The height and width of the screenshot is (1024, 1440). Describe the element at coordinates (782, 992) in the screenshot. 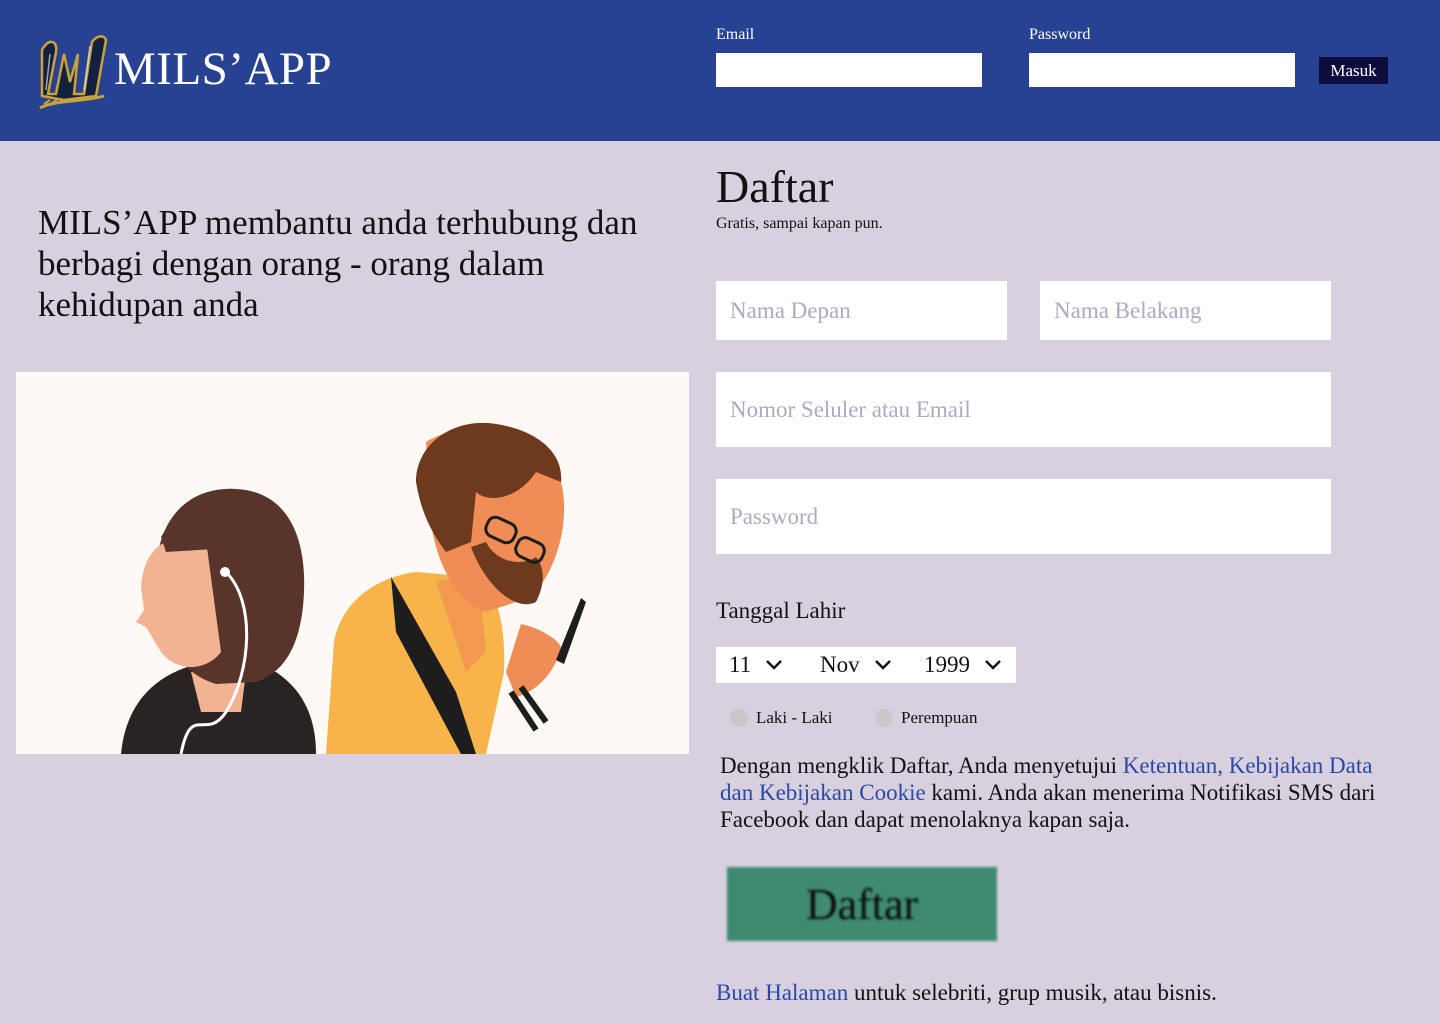

I see `create-page-link: Buat Halaman` at that location.